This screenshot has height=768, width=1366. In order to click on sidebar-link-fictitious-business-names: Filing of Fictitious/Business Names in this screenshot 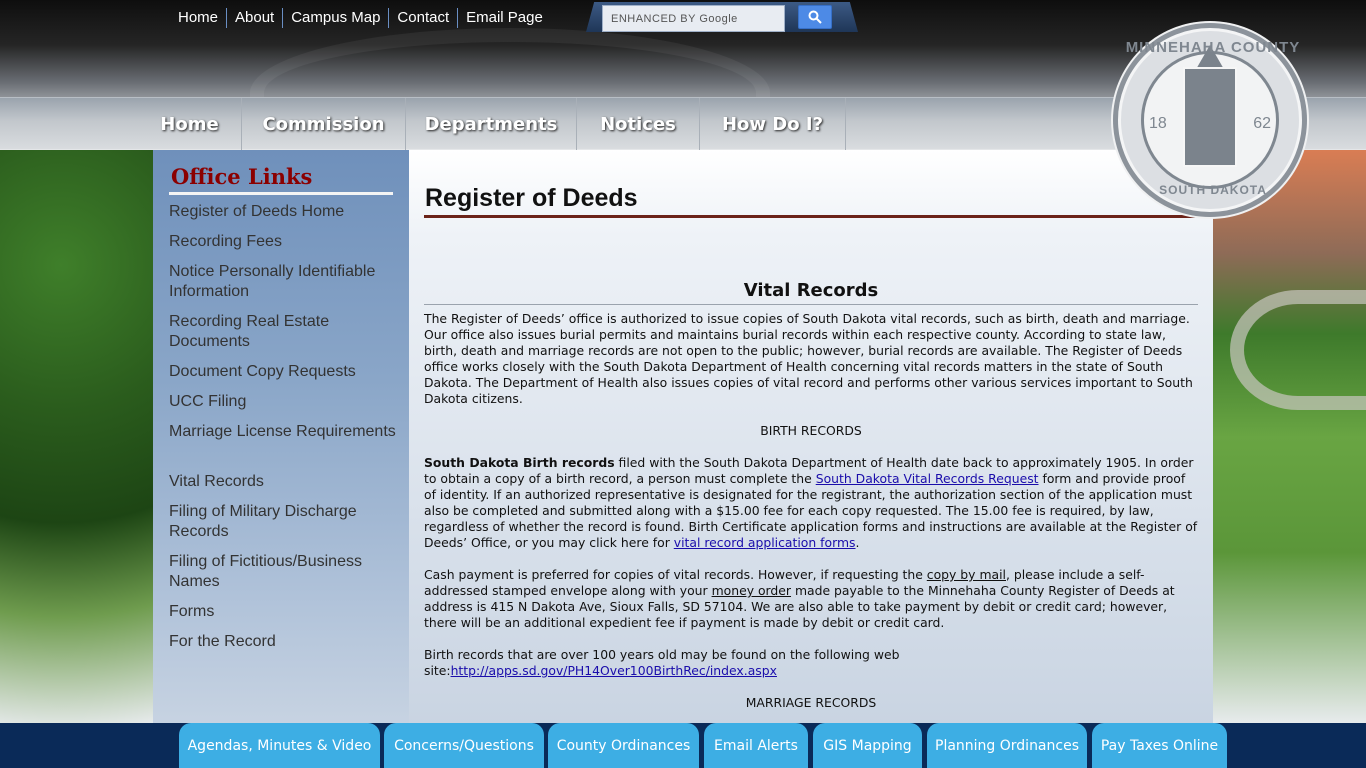, I will do `click(284, 572)`.